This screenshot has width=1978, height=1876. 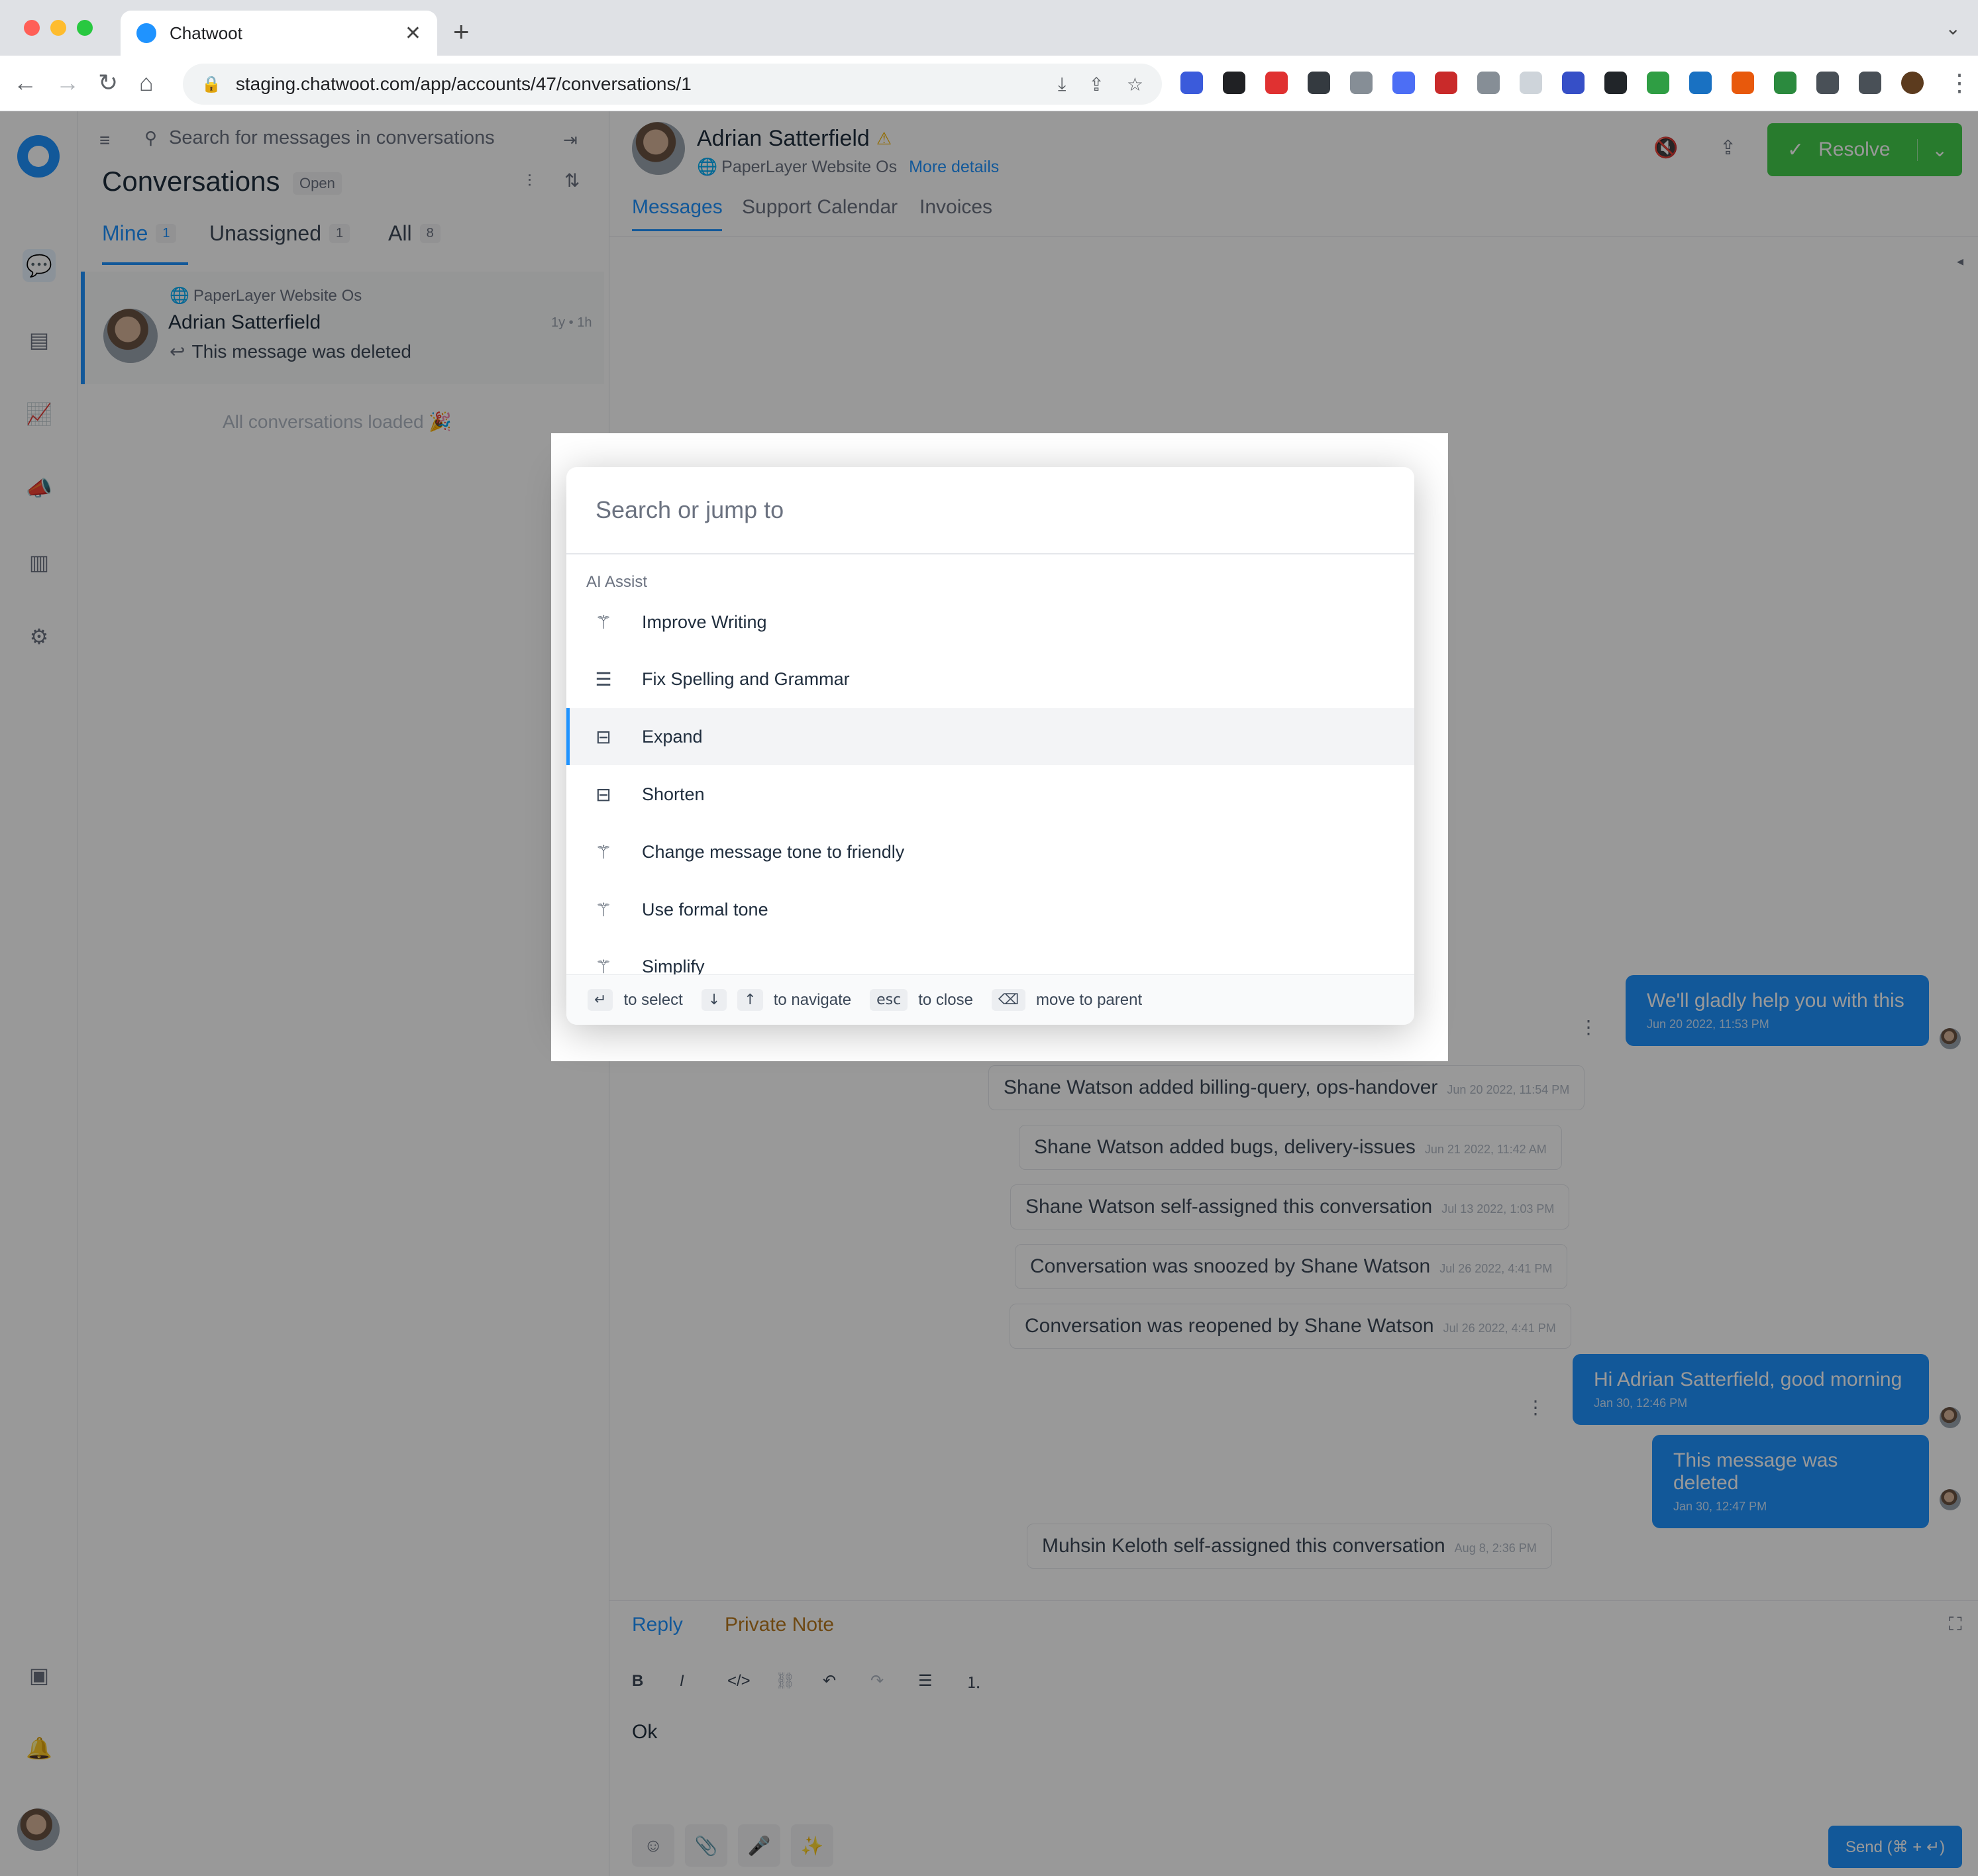 I want to click on command-label: Simplify, so click(x=673, y=966).